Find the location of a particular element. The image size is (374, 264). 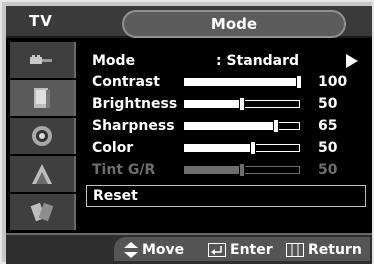

slider-label: Tint G/R is located at coordinates (124, 170).